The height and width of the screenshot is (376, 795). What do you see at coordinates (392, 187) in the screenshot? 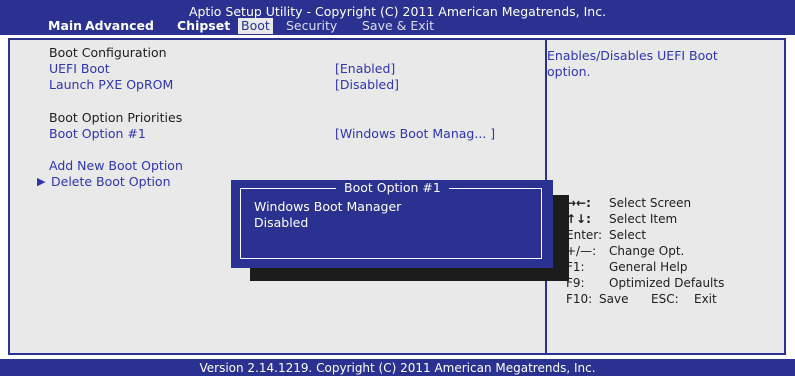
I see `popup-title: Boot Option #1` at bounding box center [392, 187].